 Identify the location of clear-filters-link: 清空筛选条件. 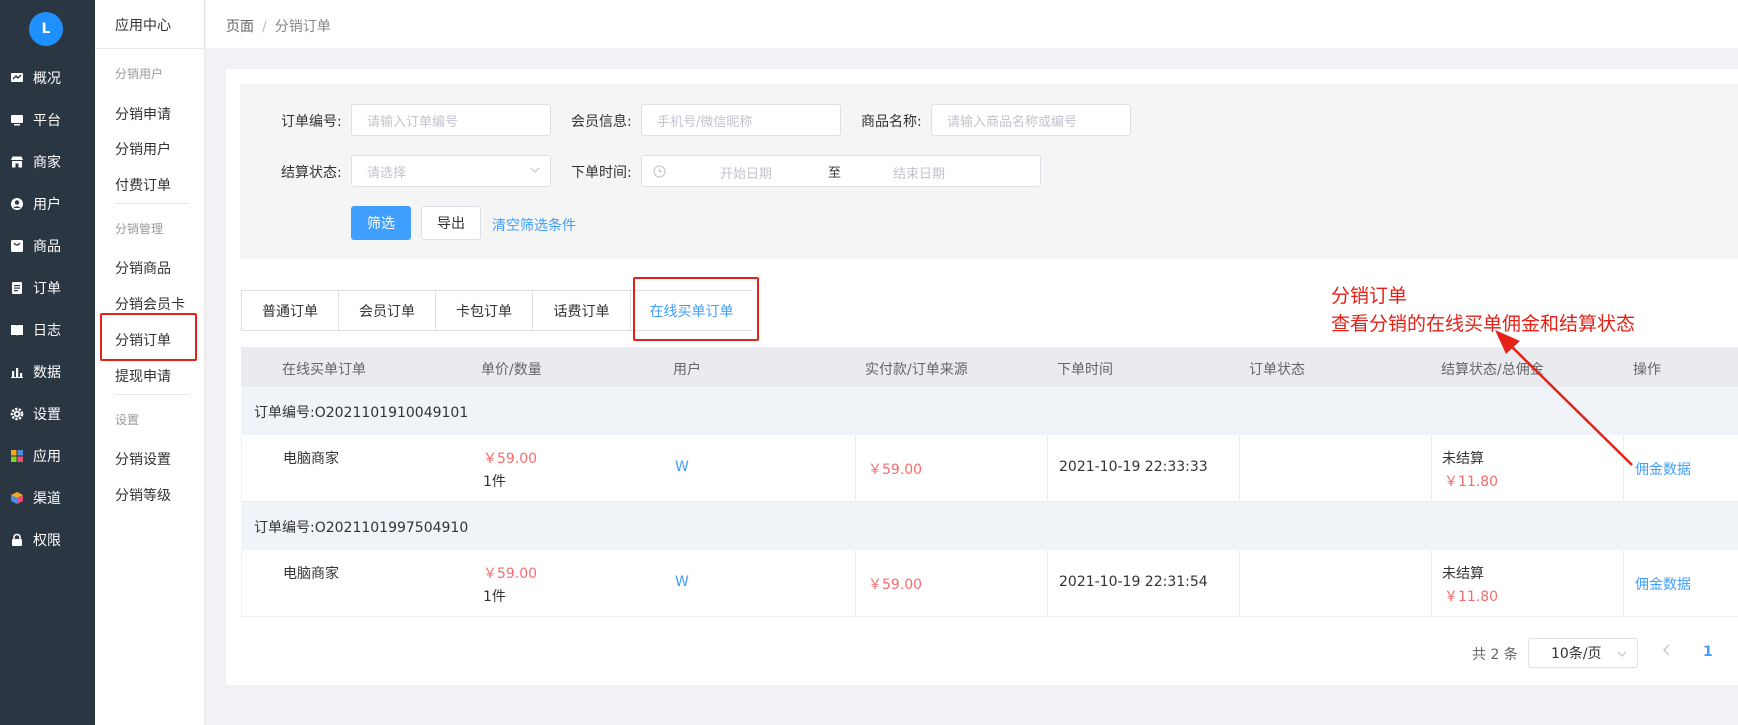
(534, 225).